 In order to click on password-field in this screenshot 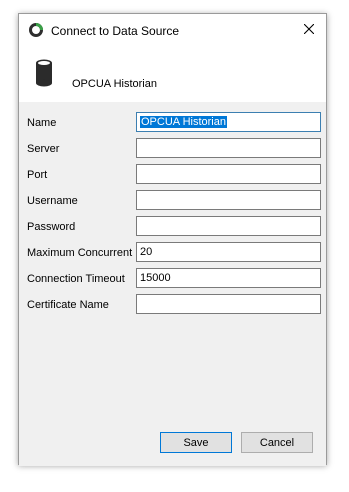, I will do `click(228, 226)`.